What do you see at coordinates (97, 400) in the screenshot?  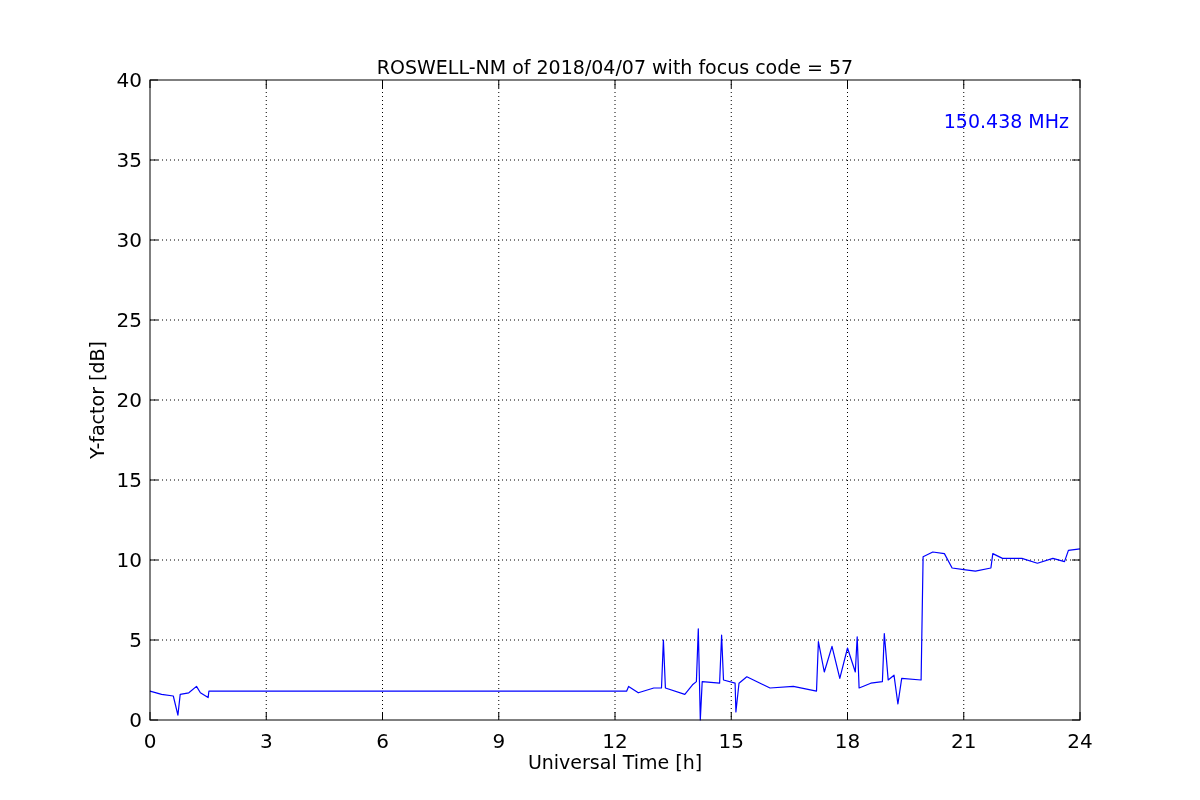 I see `y-axis-label: Y-factor [dB]` at bounding box center [97, 400].